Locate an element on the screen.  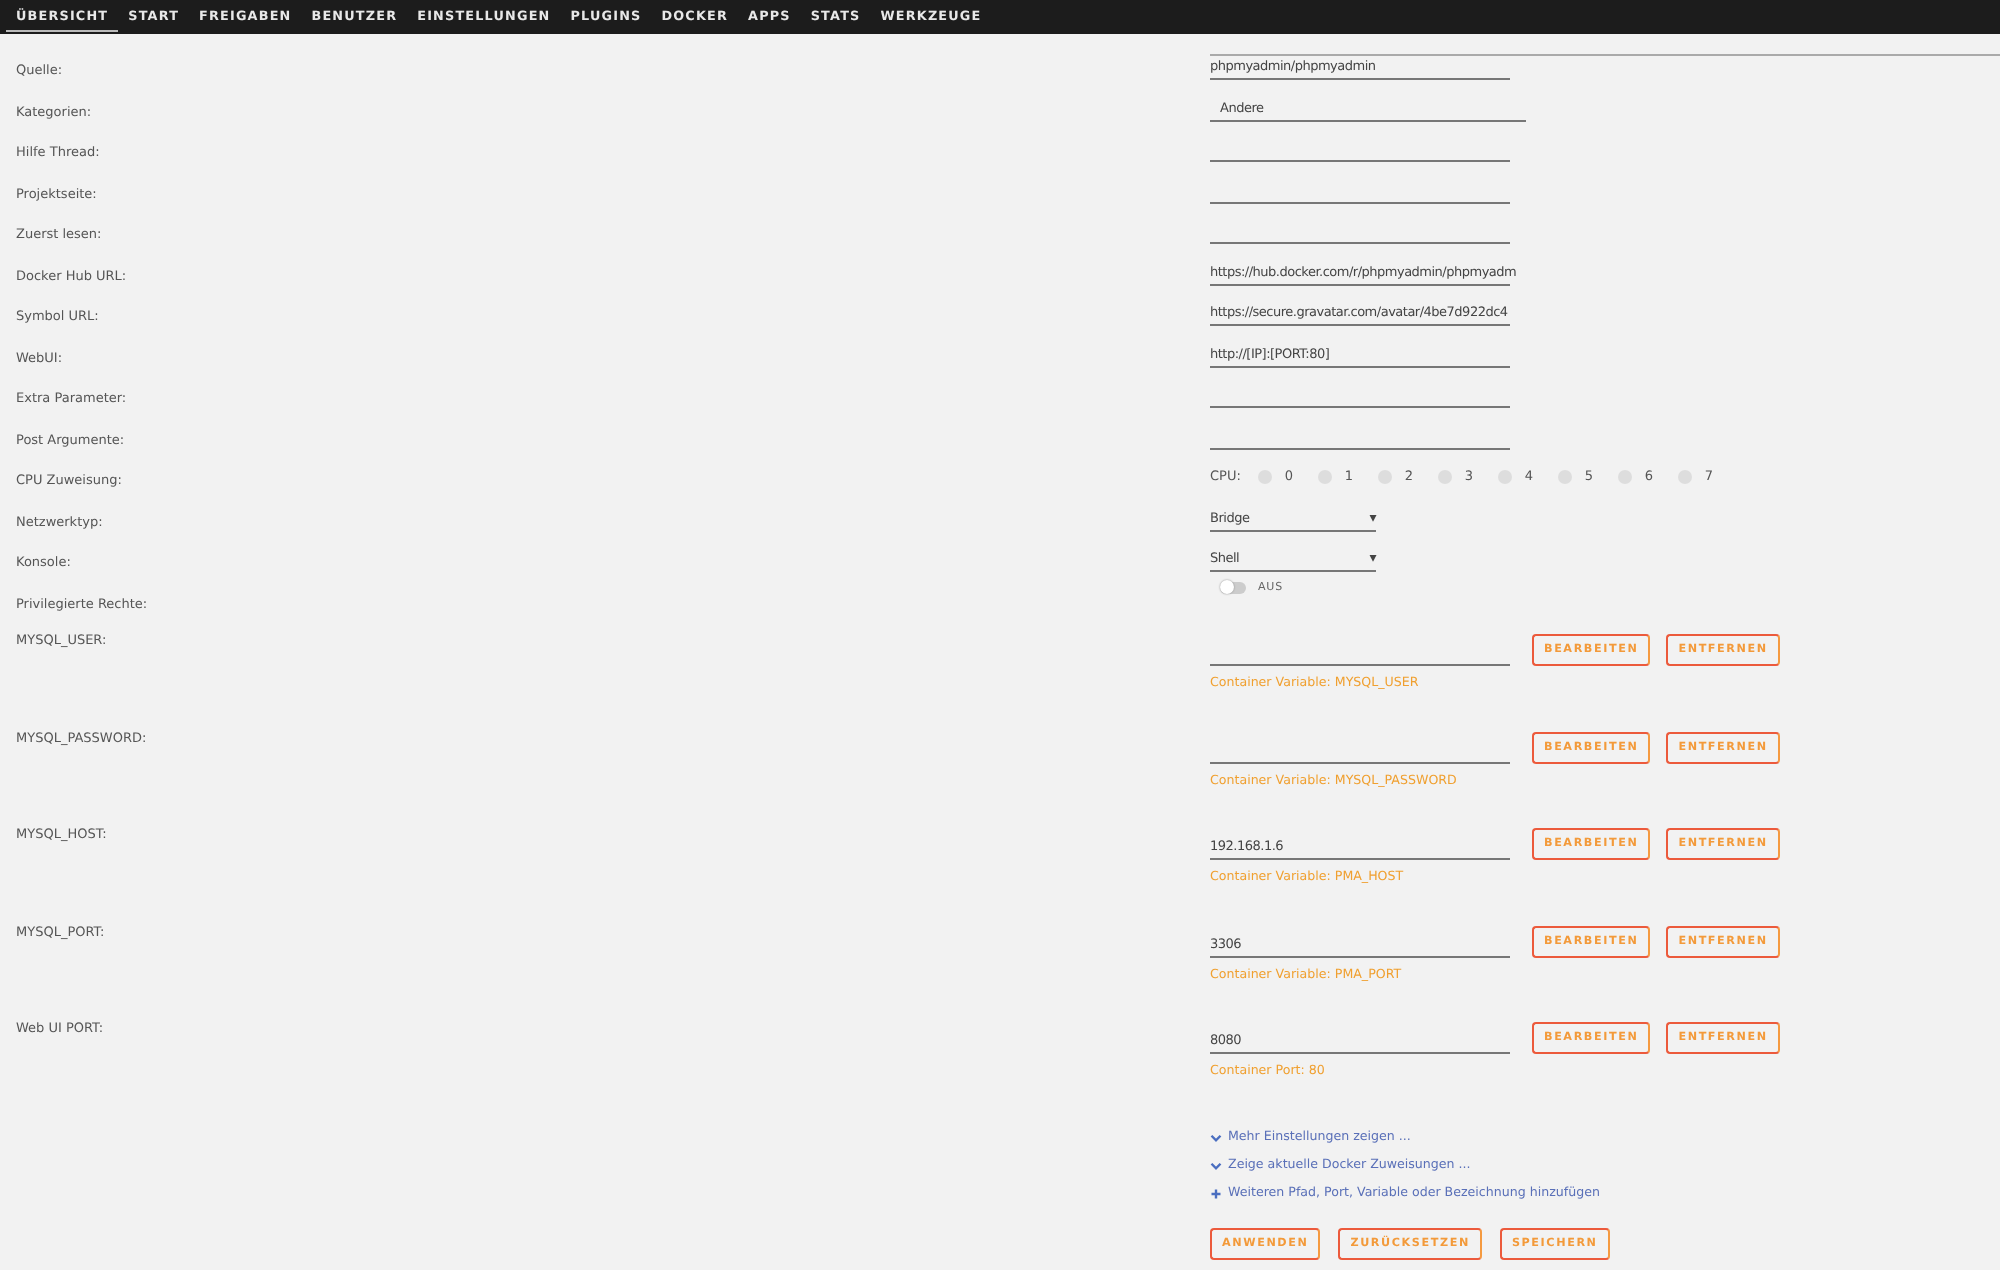
plus-icon is located at coordinates (1216, 1193).